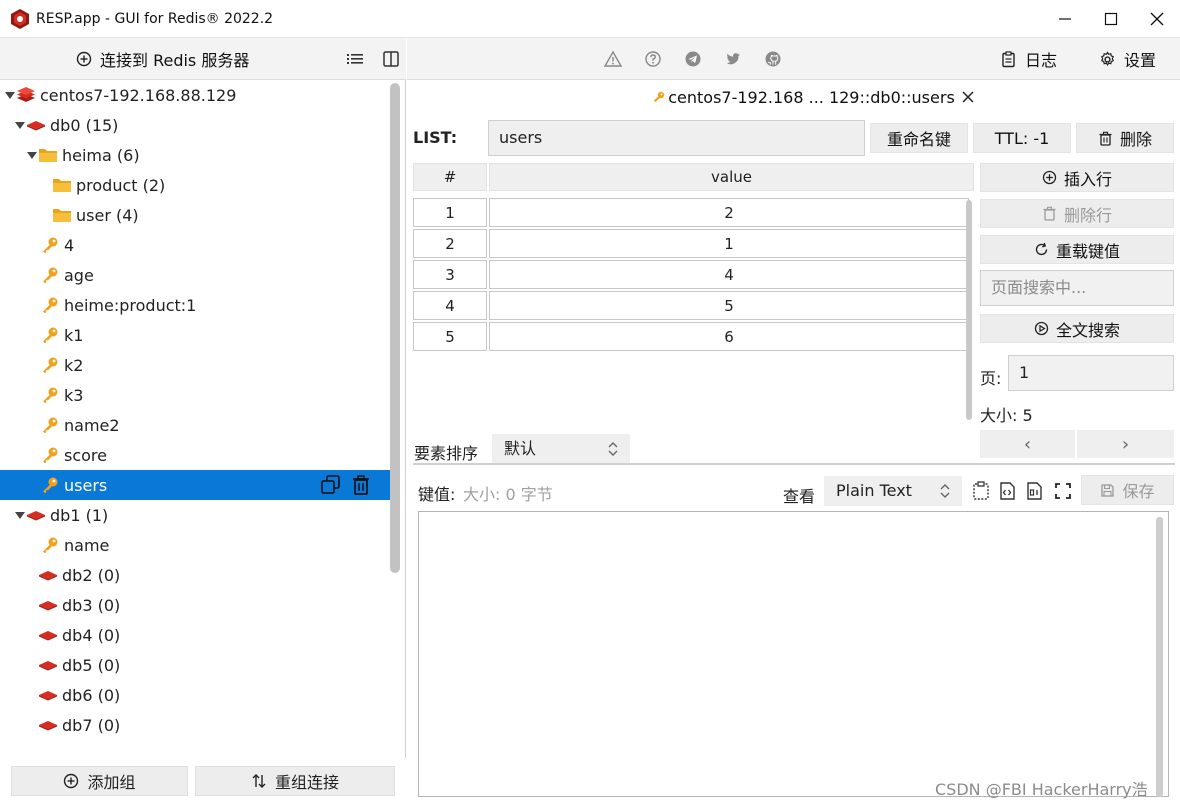 Image resolution: width=1180 pixels, height=807 pixels. What do you see at coordinates (1007, 491) in the screenshot?
I see `code-file-icon` at bounding box center [1007, 491].